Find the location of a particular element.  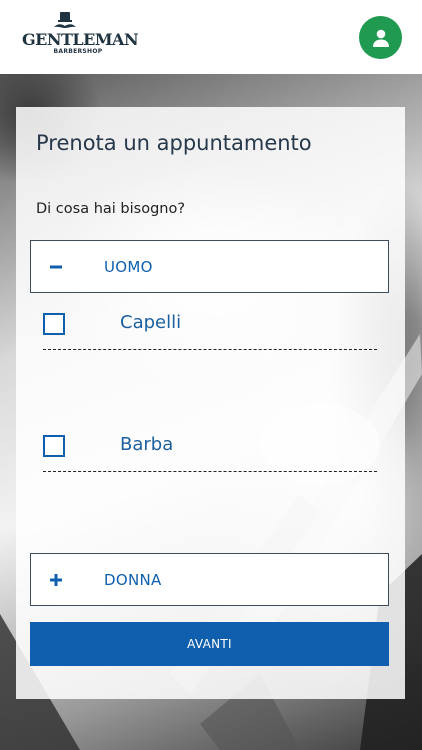

avanti-button: AVANTI is located at coordinates (209, 644).